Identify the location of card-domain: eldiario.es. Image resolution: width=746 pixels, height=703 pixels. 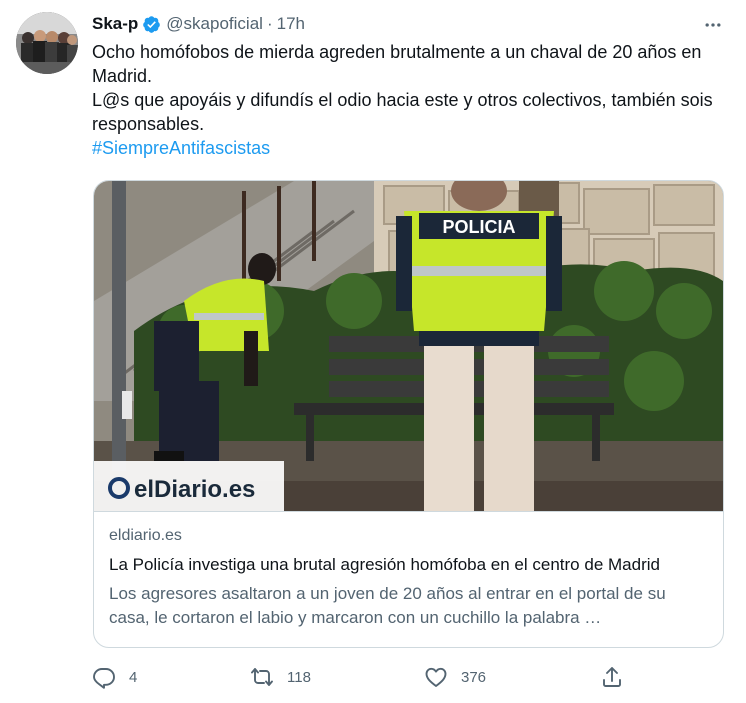
(145, 535).